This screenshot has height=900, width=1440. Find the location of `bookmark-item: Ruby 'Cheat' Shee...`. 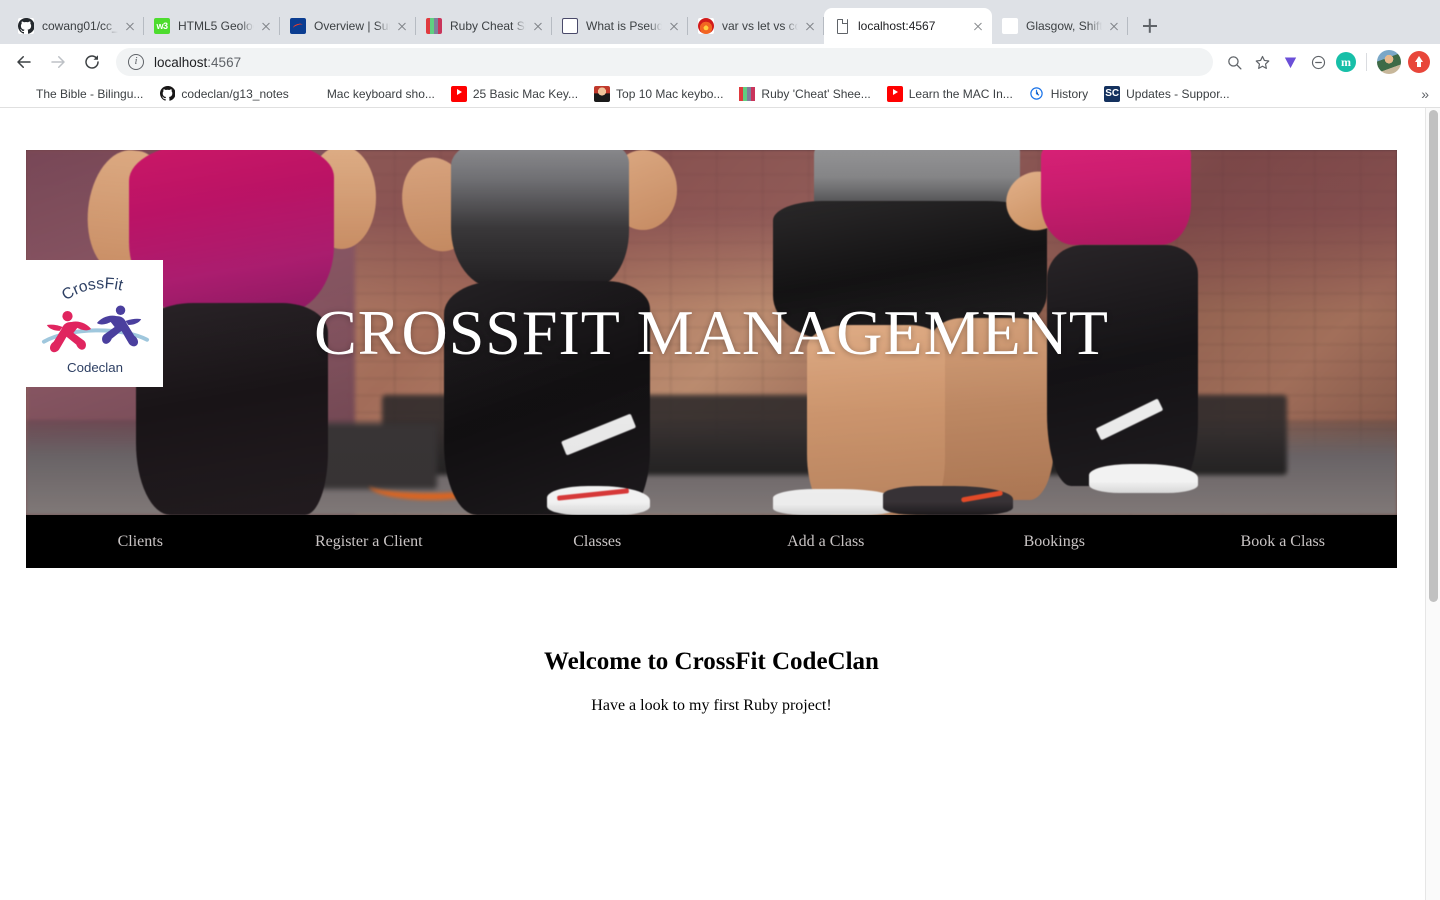

bookmark-item: Ruby 'Cheat' Shee... is located at coordinates (805, 93).